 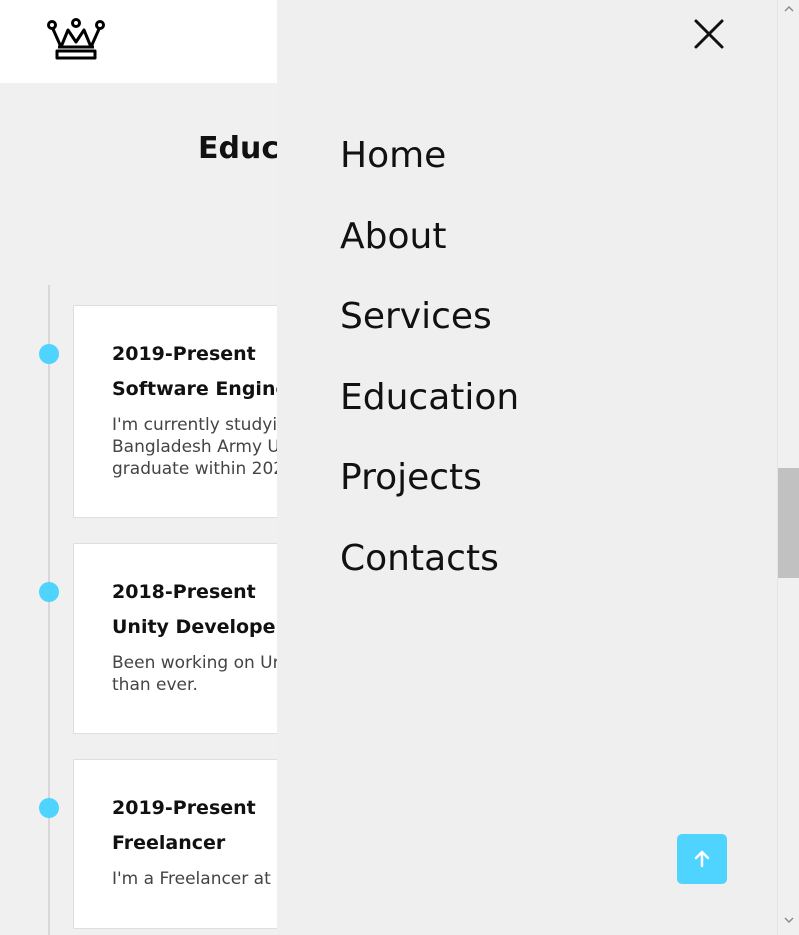 I want to click on arrow-up-icon, so click(x=702, y=859).